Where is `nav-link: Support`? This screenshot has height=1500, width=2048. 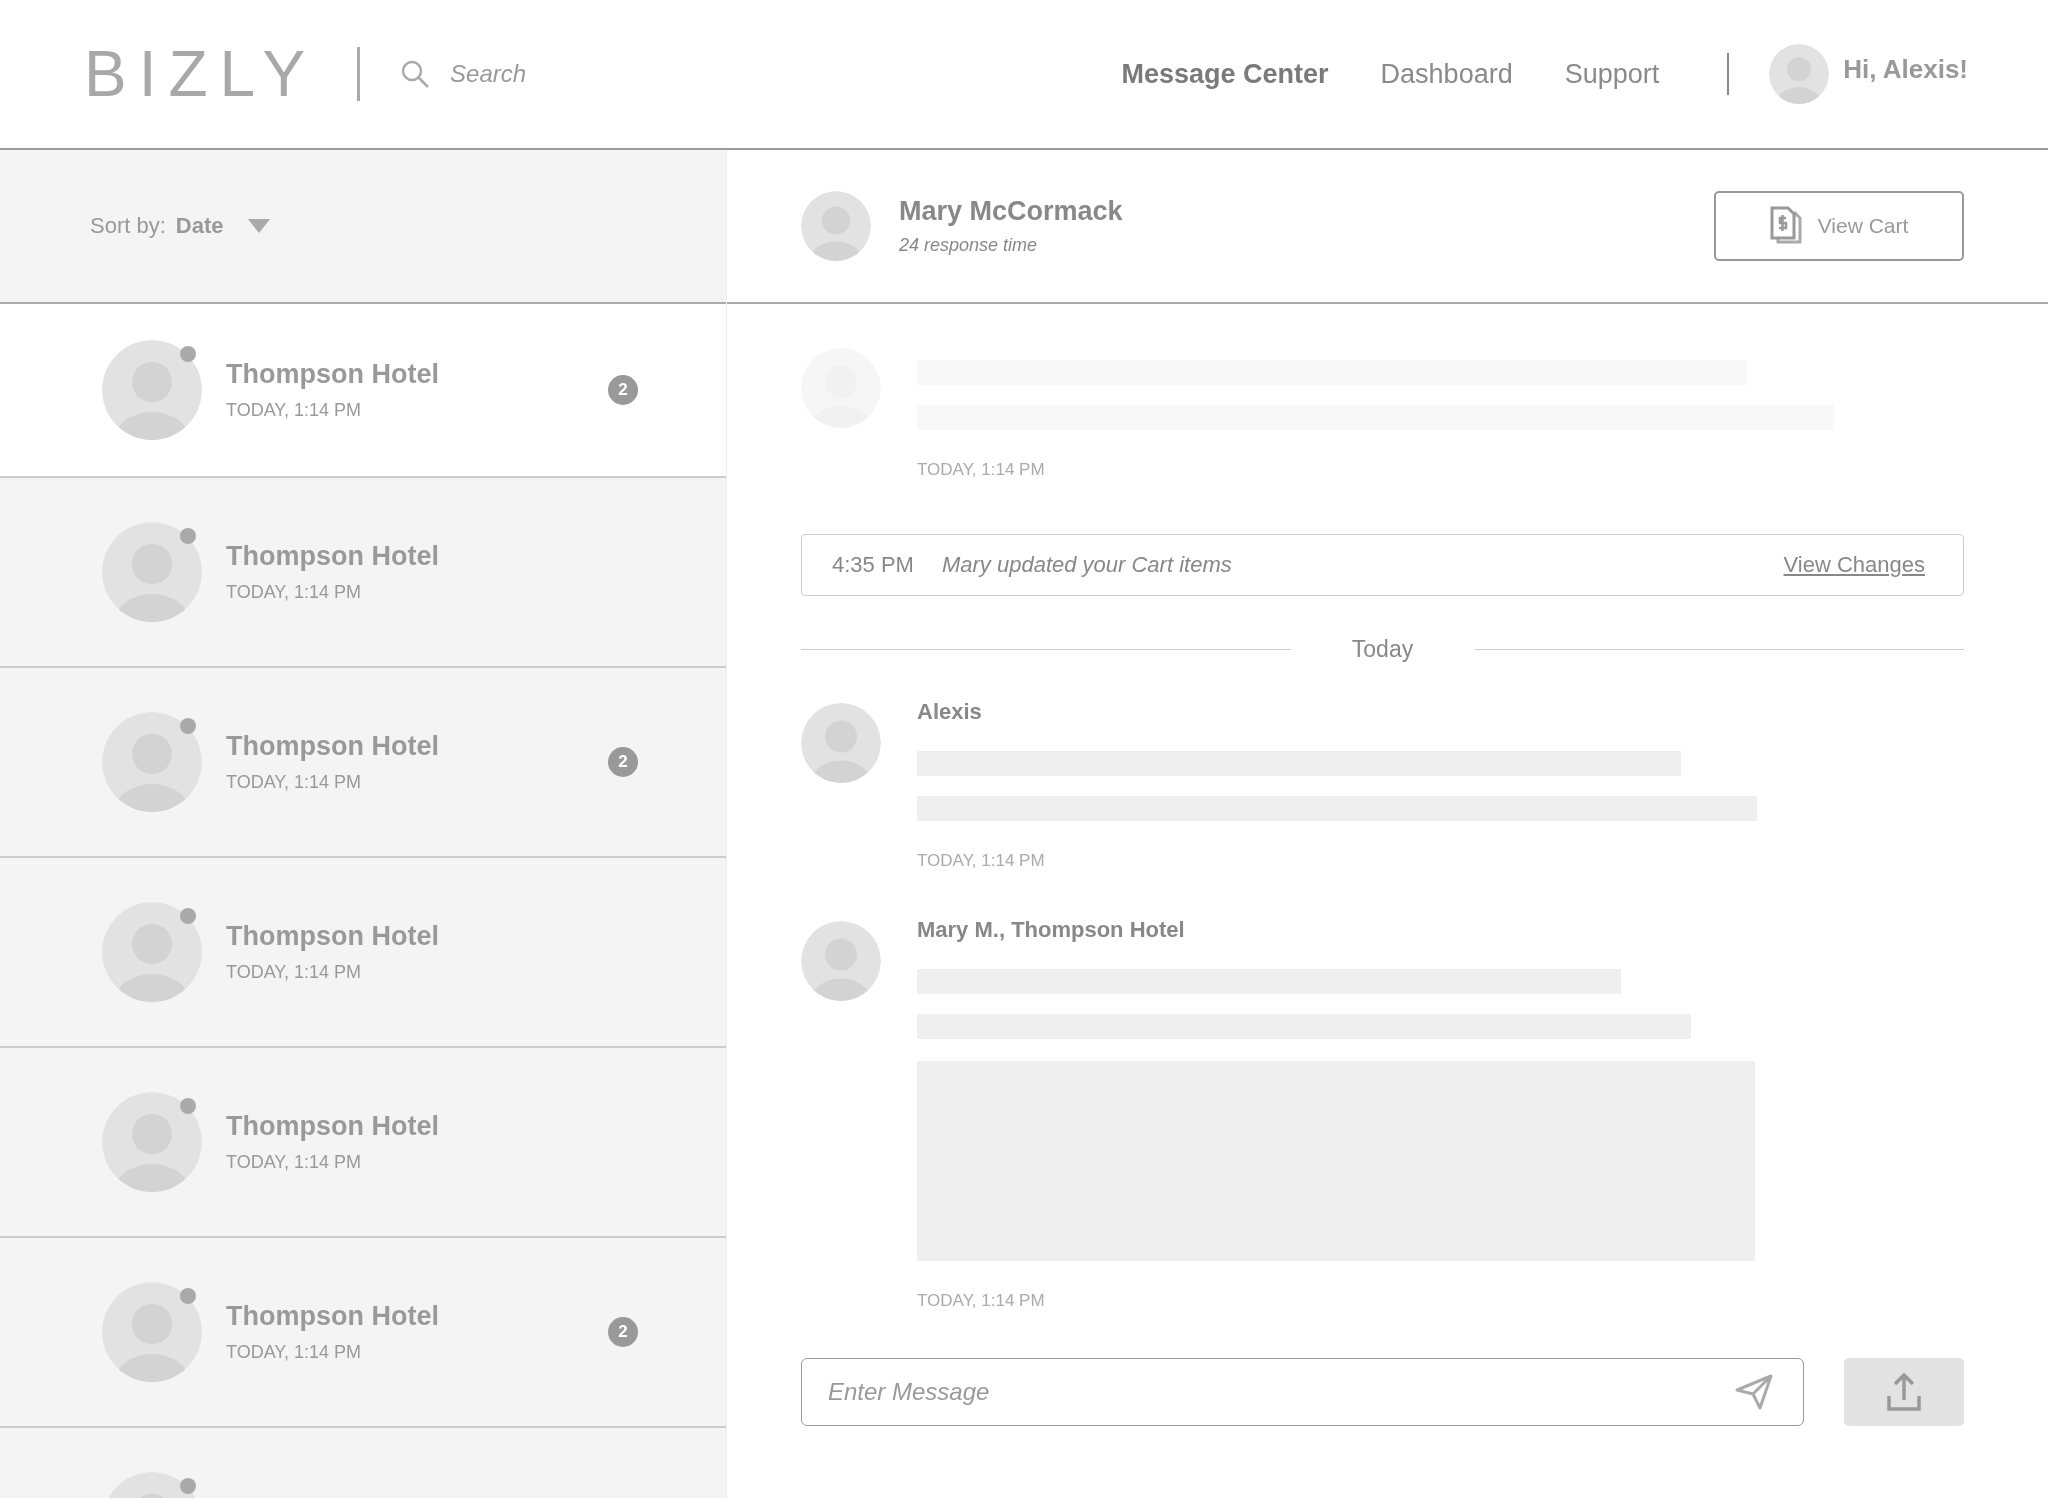
nav-link: Support is located at coordinates (1612, 74).